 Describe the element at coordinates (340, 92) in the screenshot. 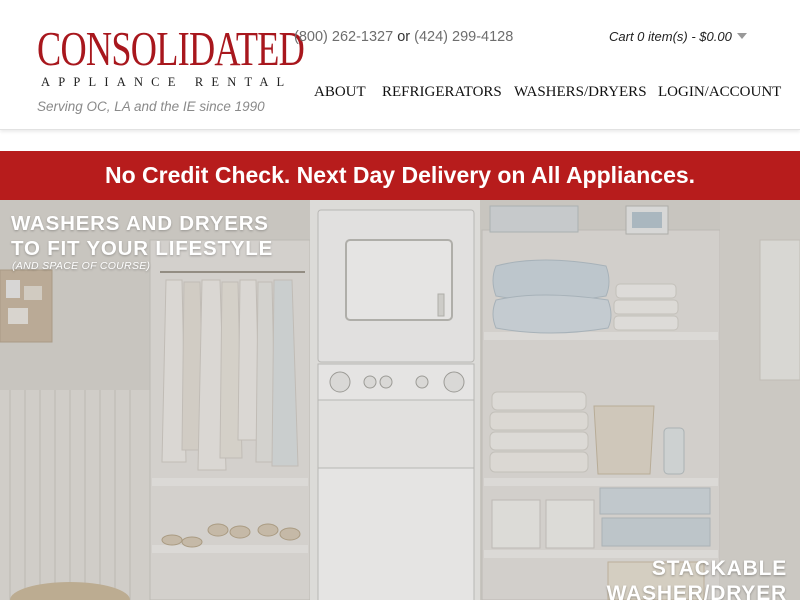

I see `nav-item-about: ABOUT` at that location.